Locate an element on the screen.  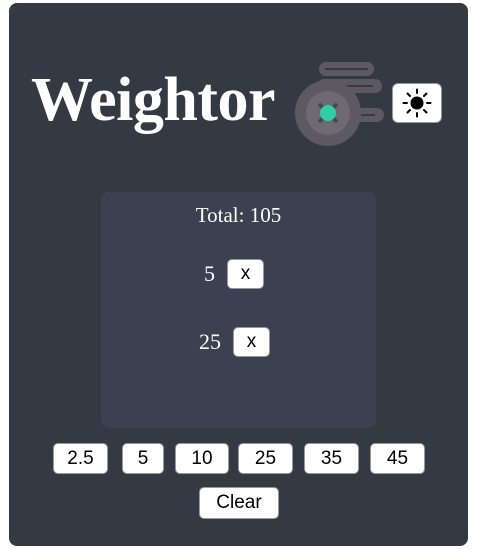
list-item: 5 x is located at coordinates (234, 274).